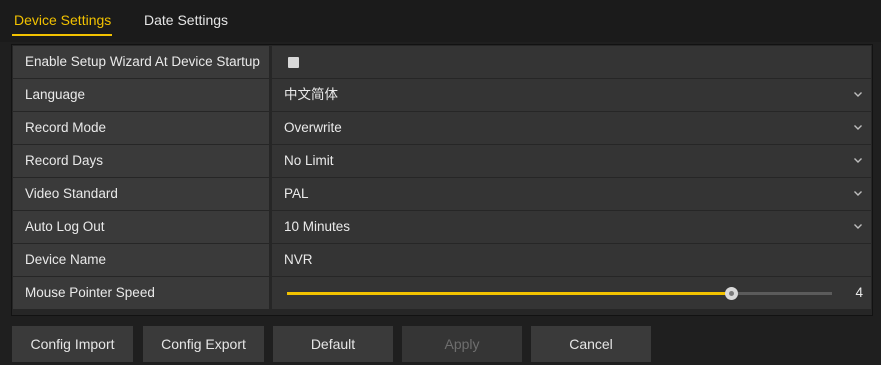 This screenshot has width=881, height=365. I want to click on table-row-language: Language 中文简体, so click(442, 94).